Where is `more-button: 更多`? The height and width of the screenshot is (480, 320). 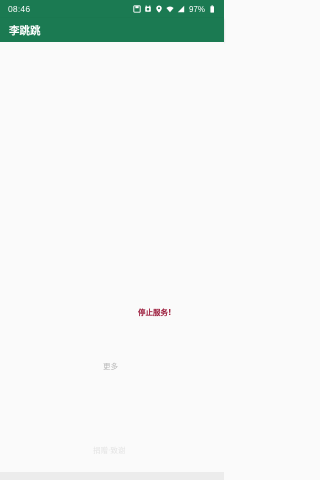
more-button: 更多 is located at coordinates (110, 366).